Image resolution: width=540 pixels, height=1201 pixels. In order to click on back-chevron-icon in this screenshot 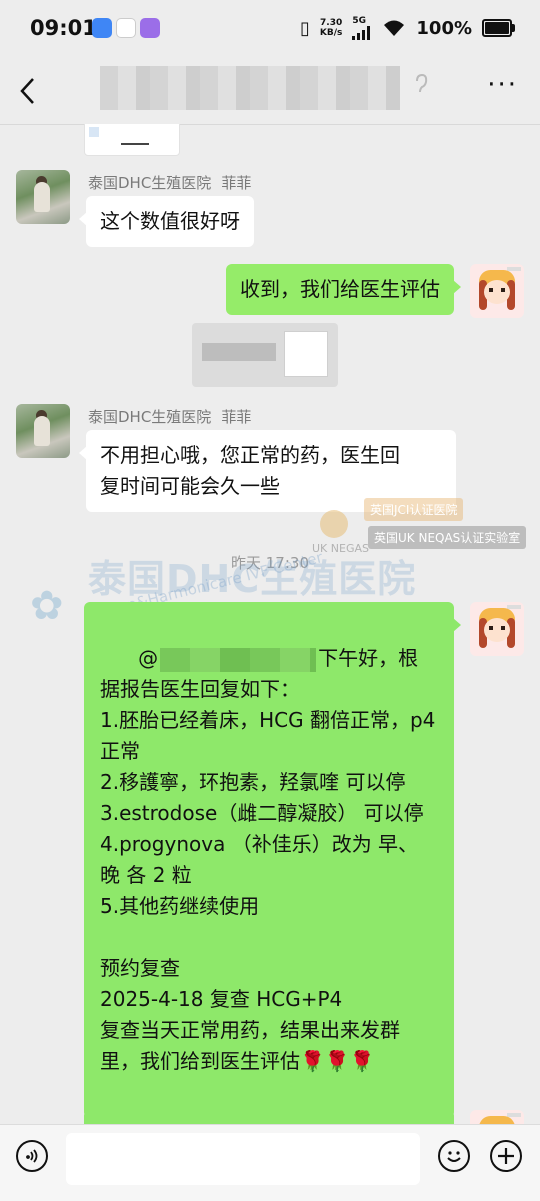, I will do `click(27, 94)`.